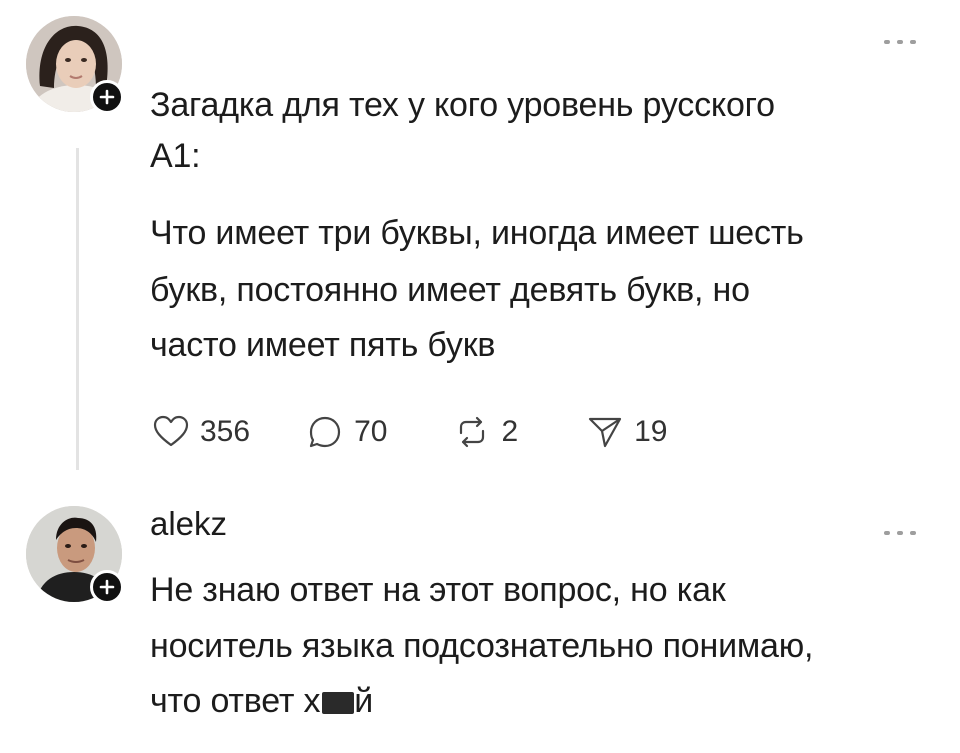  Describe the element at coordinates (462, 105) in the screenshot. I see `post-title-line: Загадка для тех у кого уровень русского` at that location.